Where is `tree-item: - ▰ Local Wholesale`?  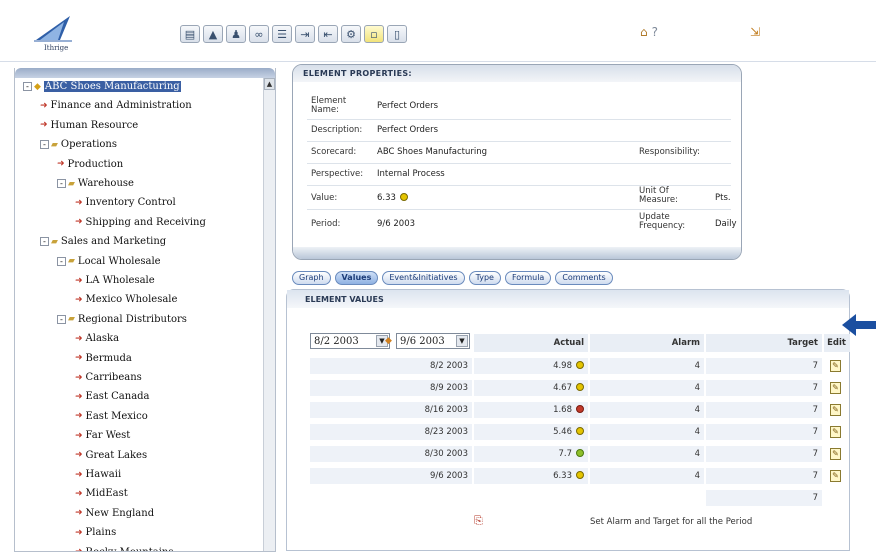 tree-item: - ▰ Local Wholesale is located at coordinates (109, 261).